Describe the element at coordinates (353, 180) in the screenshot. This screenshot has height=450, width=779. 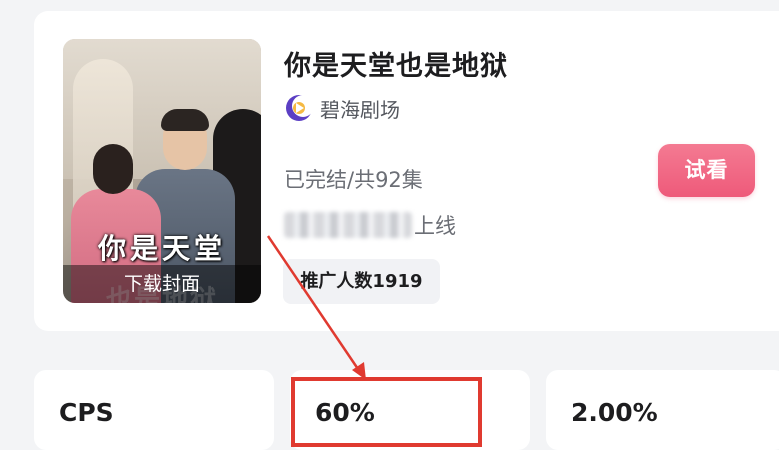
I see `episode-status: 已完结/共92集` at that location.